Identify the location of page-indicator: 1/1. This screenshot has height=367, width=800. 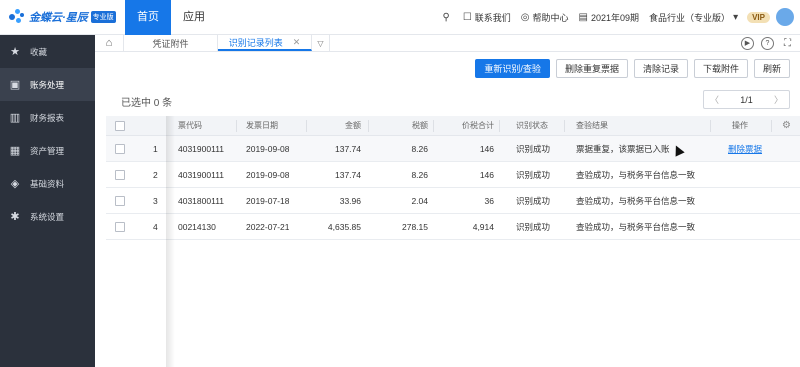
(746, 99).